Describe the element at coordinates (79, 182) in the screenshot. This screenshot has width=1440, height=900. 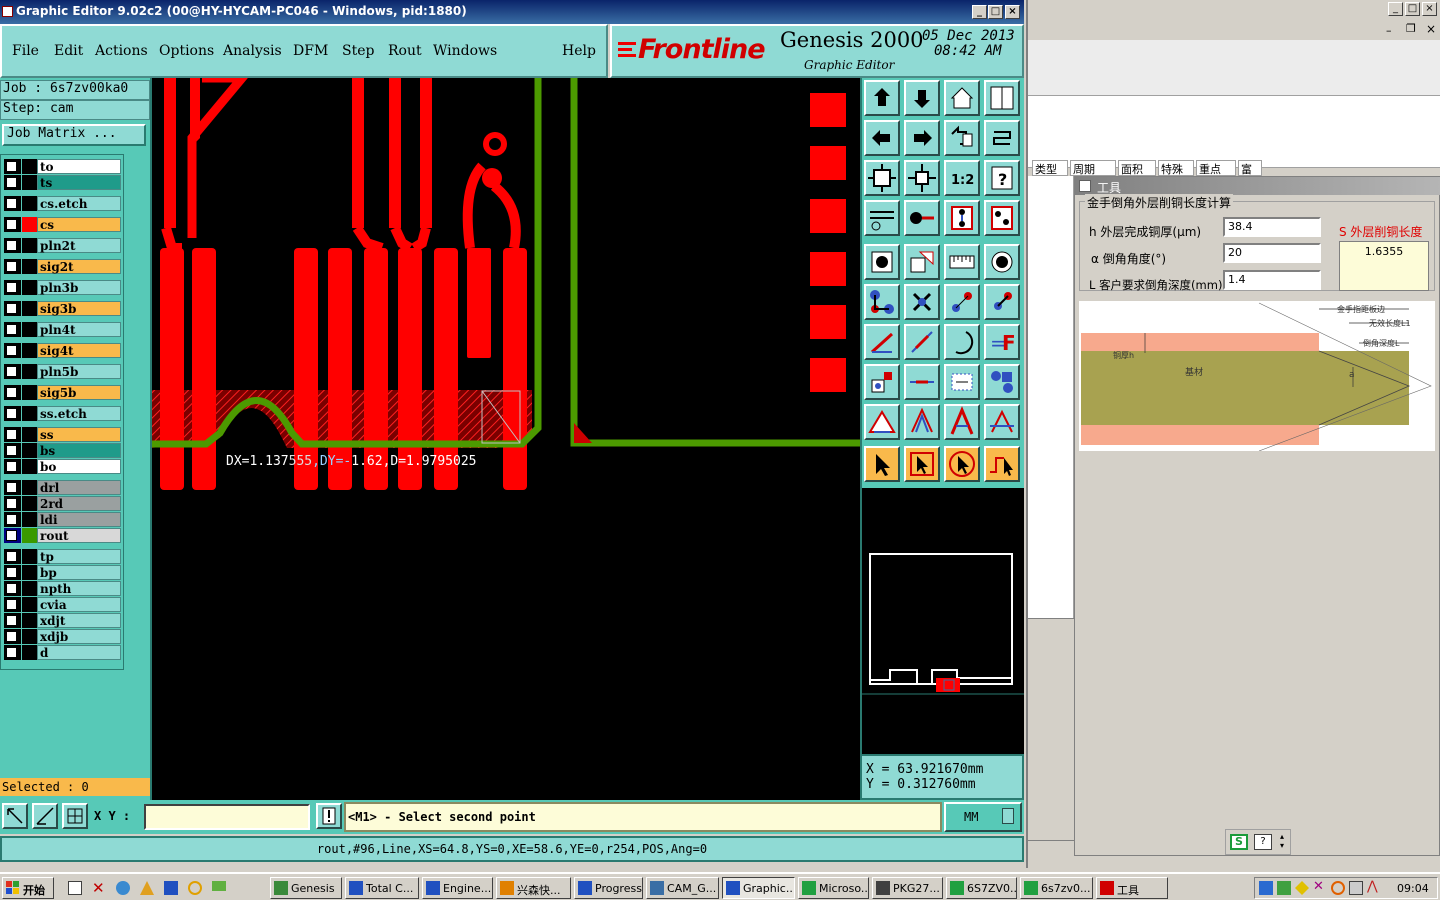
I see `layer-name: ts` at that location.